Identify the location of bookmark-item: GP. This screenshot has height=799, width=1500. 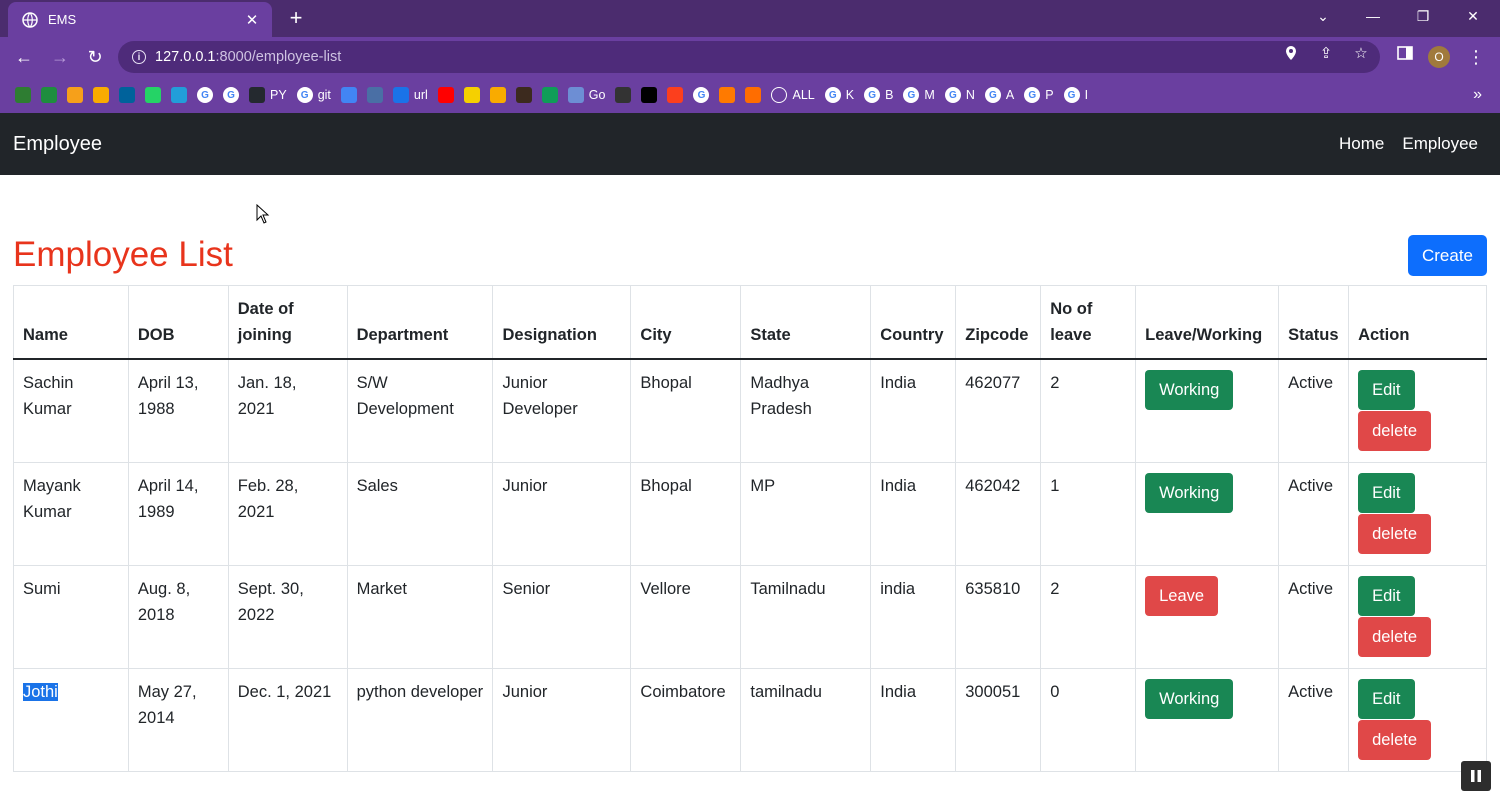
(1038, 95).